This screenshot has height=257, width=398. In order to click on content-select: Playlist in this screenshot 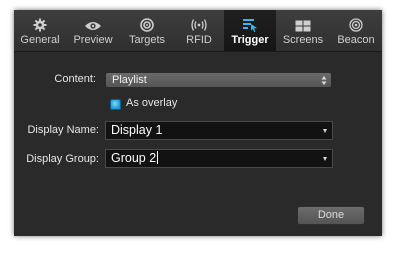, I will do `click(218, 80)`.